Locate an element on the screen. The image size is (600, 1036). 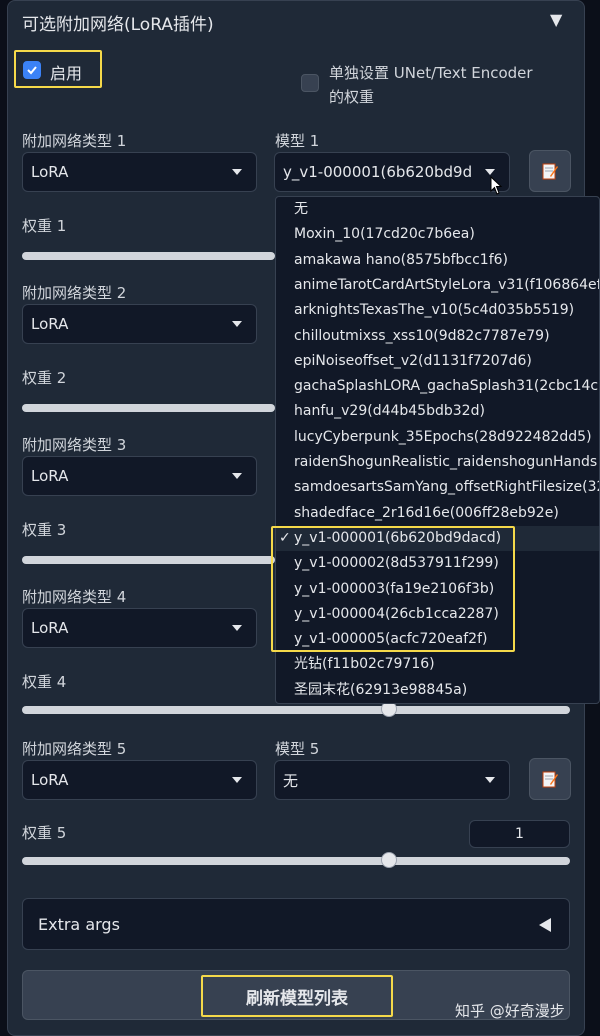
dropdown-item: gachaSplashLORA_gachaSplash31(2cbc14c is located at coordinates (437, 386).